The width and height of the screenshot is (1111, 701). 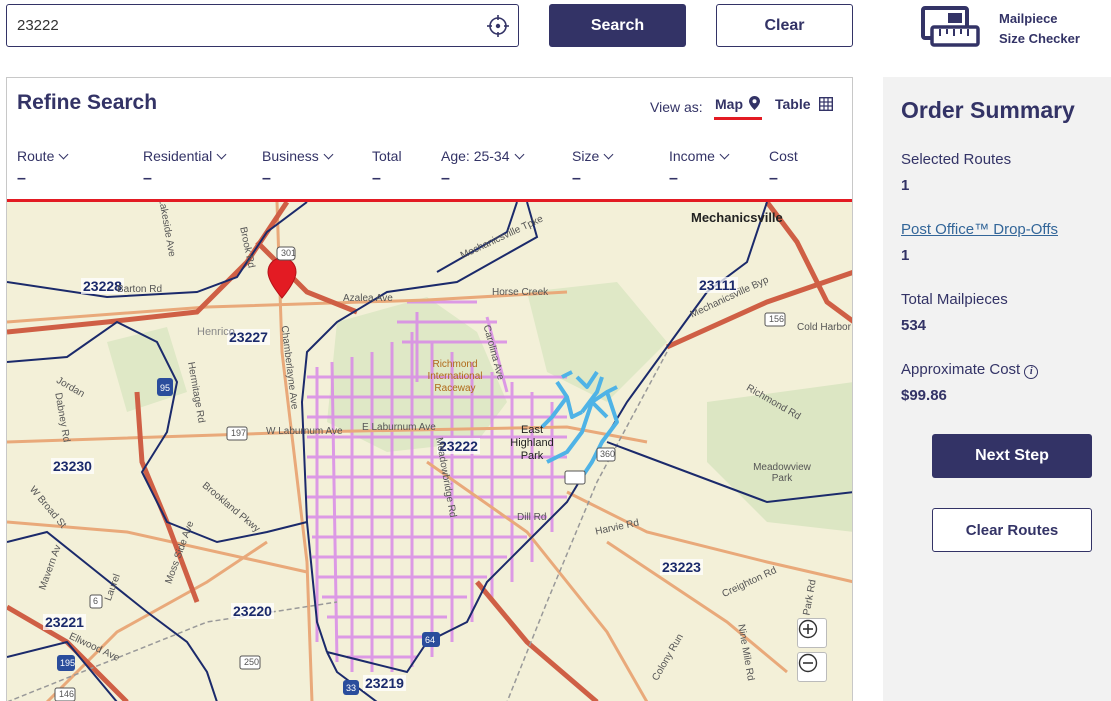 I want to click on location-pin-icon, so click(x=282, y=278).